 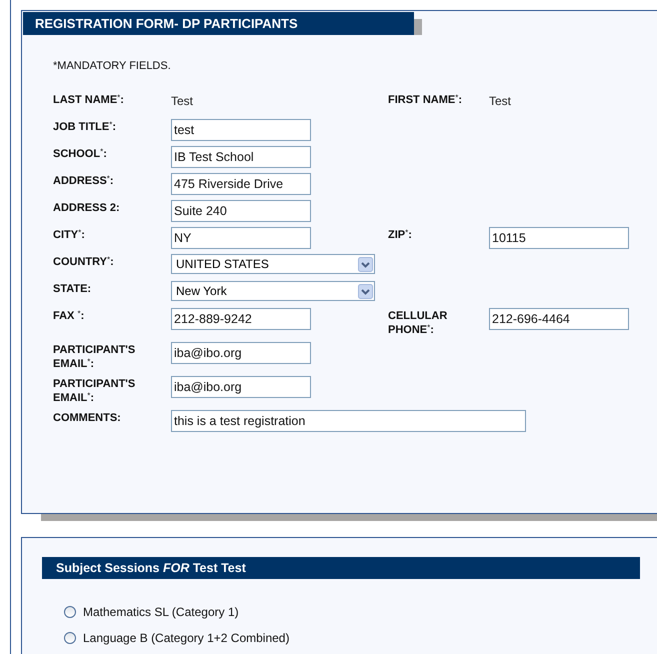 What do you see at coordinates (218, 23) in the screenshot?
I see `form-title: REGISTRATION FORM- DP PARTICIPANTS` at bounding box center [218, 23].